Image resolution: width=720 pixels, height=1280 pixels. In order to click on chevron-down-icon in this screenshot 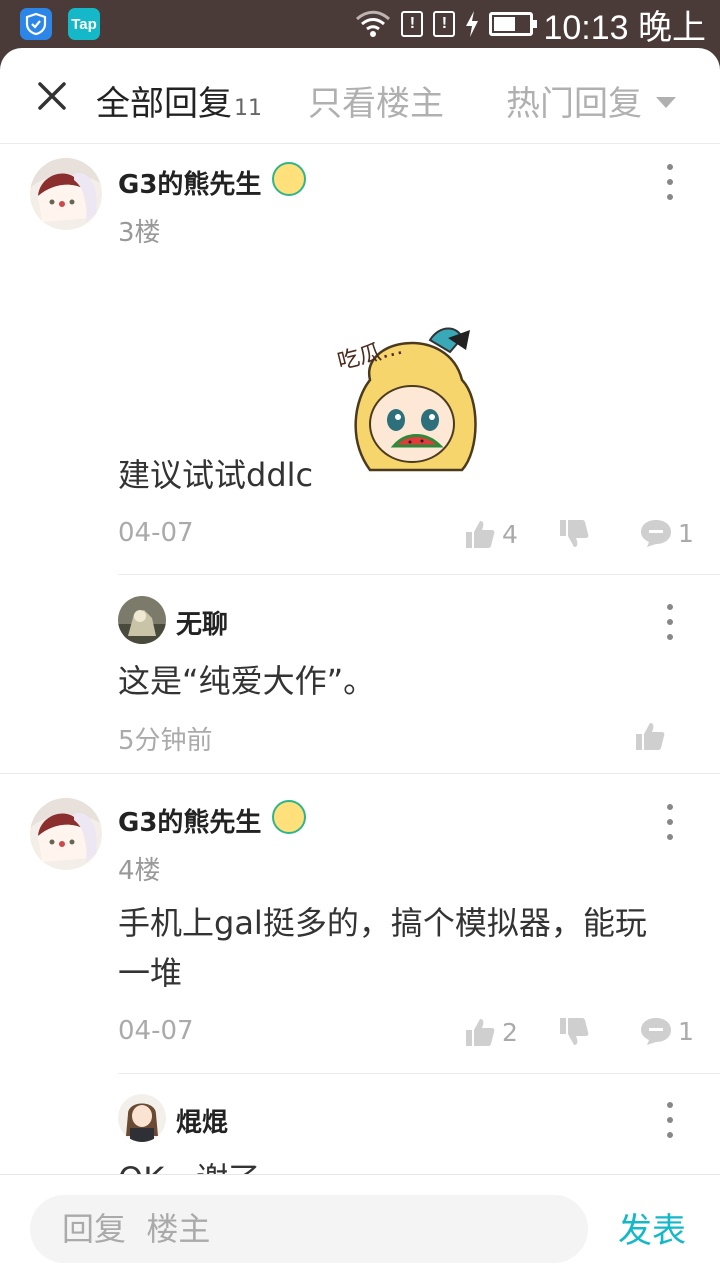, I will do `click(666, 102)`.